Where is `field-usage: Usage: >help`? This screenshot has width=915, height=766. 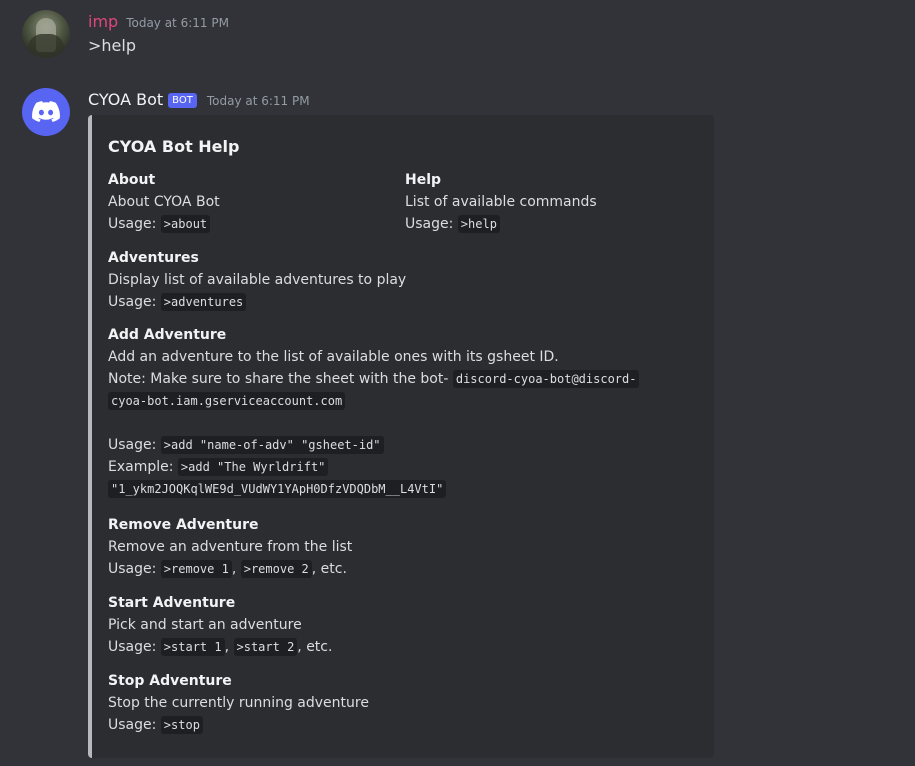
field-usage: Usage: >help is located at coordinates (550, 224).